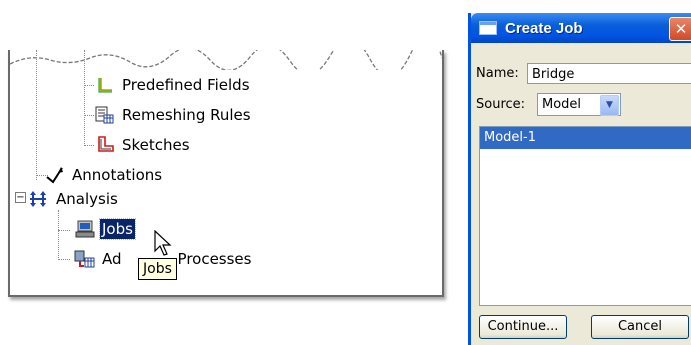 This screenshot has width=691, height=345. Describe the element at coordinates (186, 115) in the screenshot. I see `tree-item-label: Remeshing Rules` at that location.